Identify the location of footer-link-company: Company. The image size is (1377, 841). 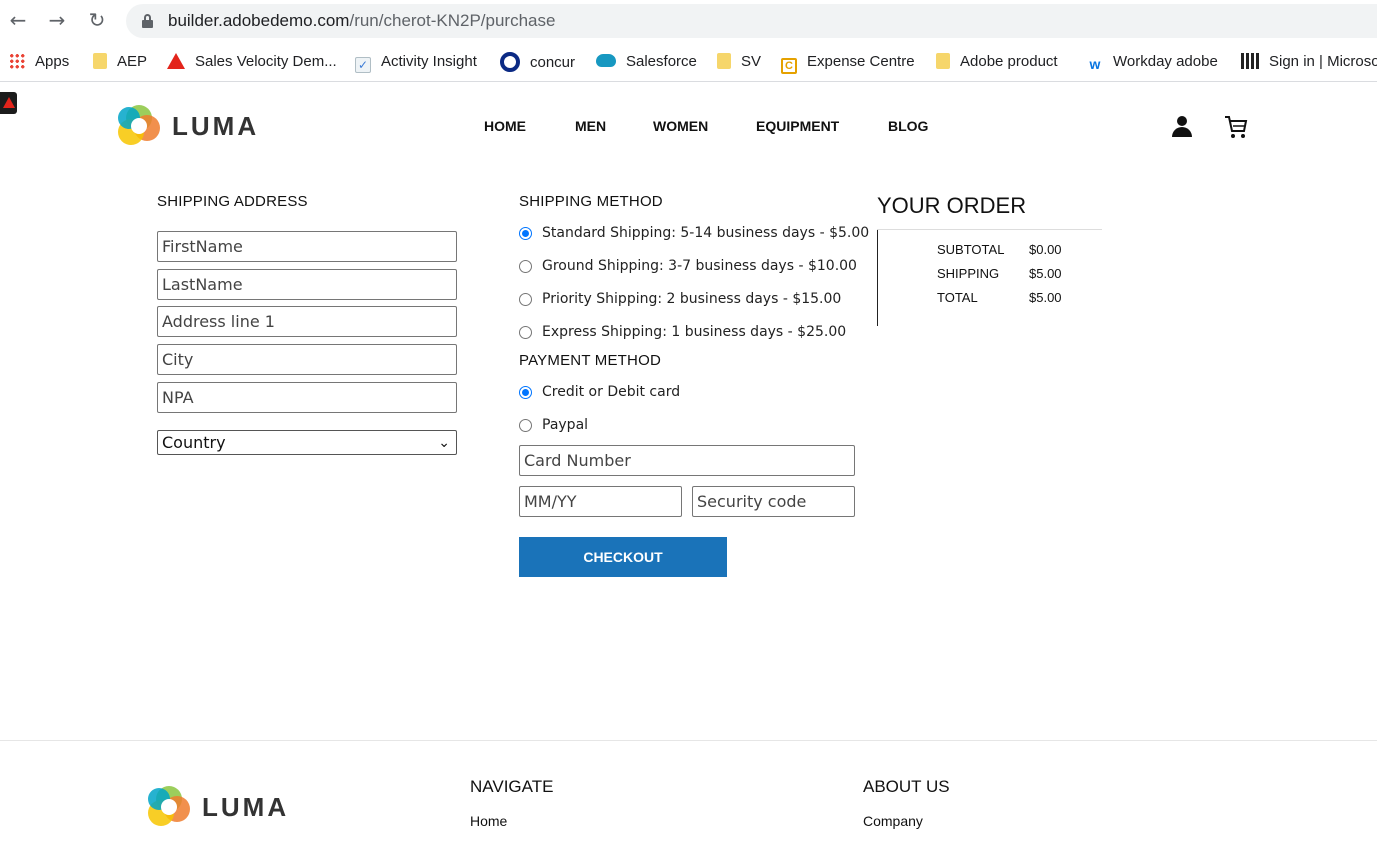
(893, 821).